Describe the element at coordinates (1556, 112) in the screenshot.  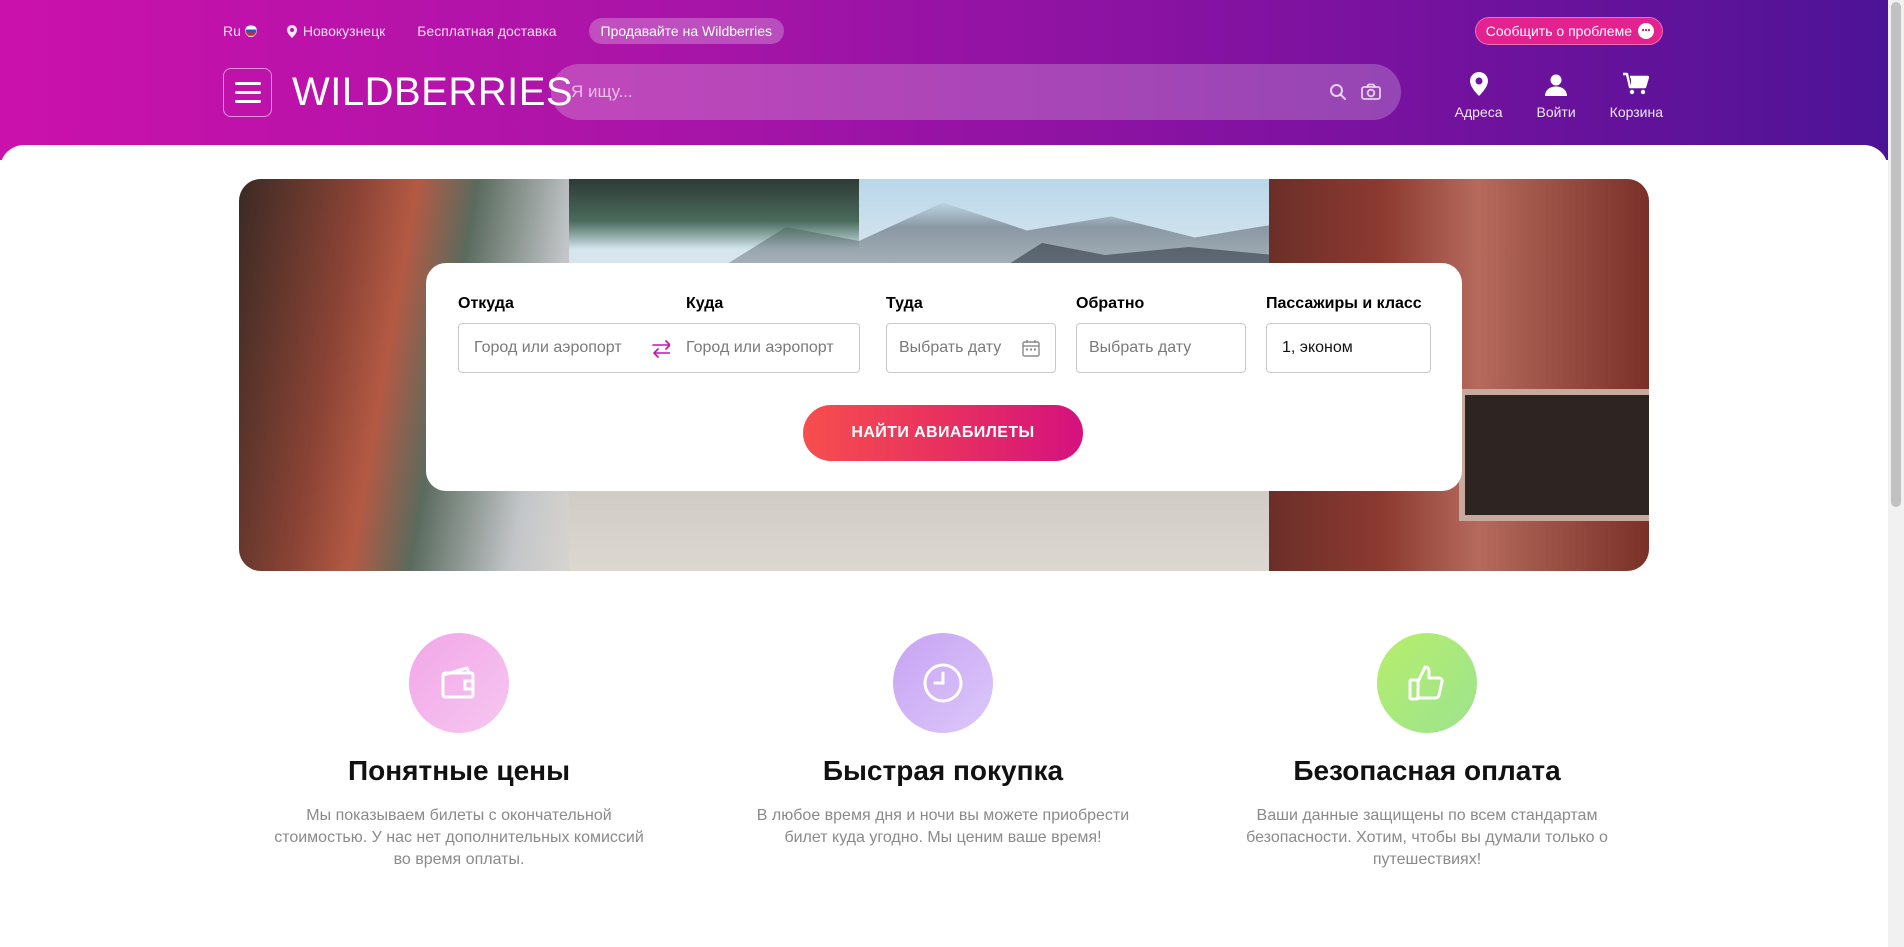
I see `login-label: Войти` at that location.